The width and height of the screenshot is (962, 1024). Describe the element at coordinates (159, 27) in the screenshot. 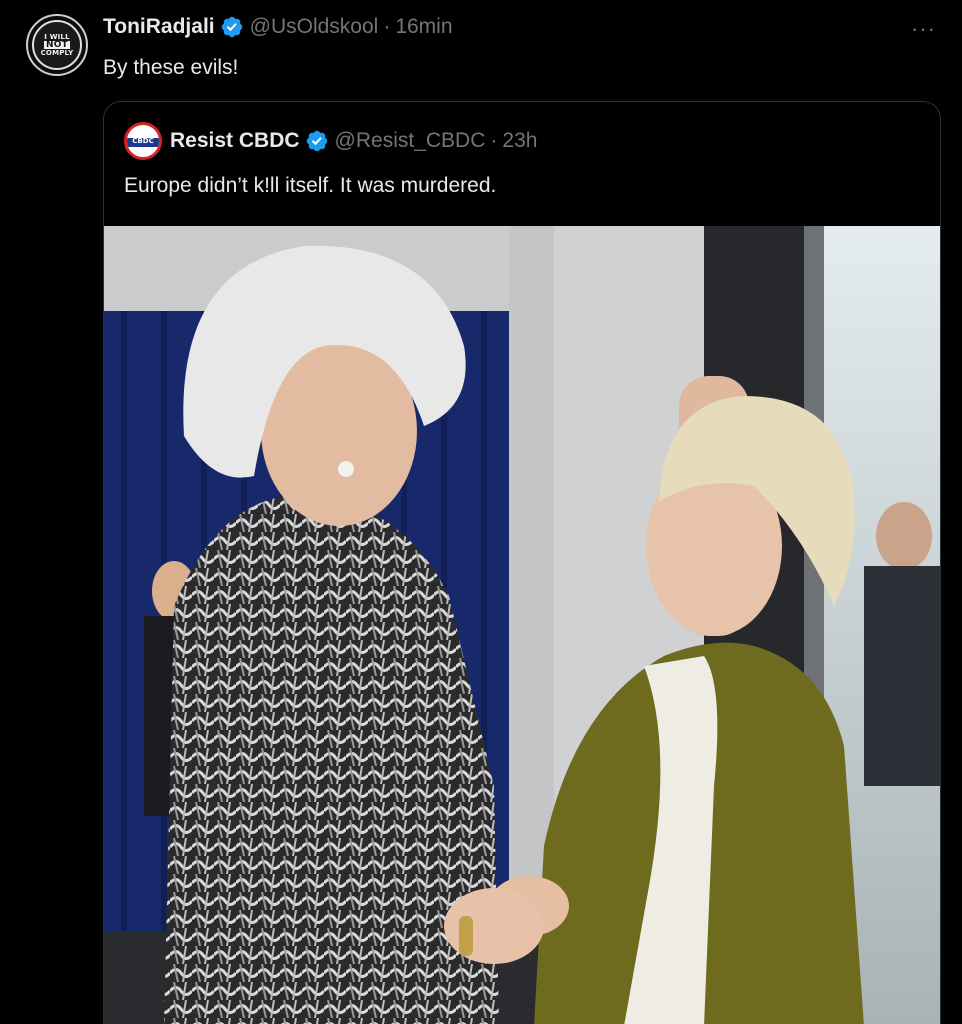

I see `author-display-name: ToniRadjali` at that location.